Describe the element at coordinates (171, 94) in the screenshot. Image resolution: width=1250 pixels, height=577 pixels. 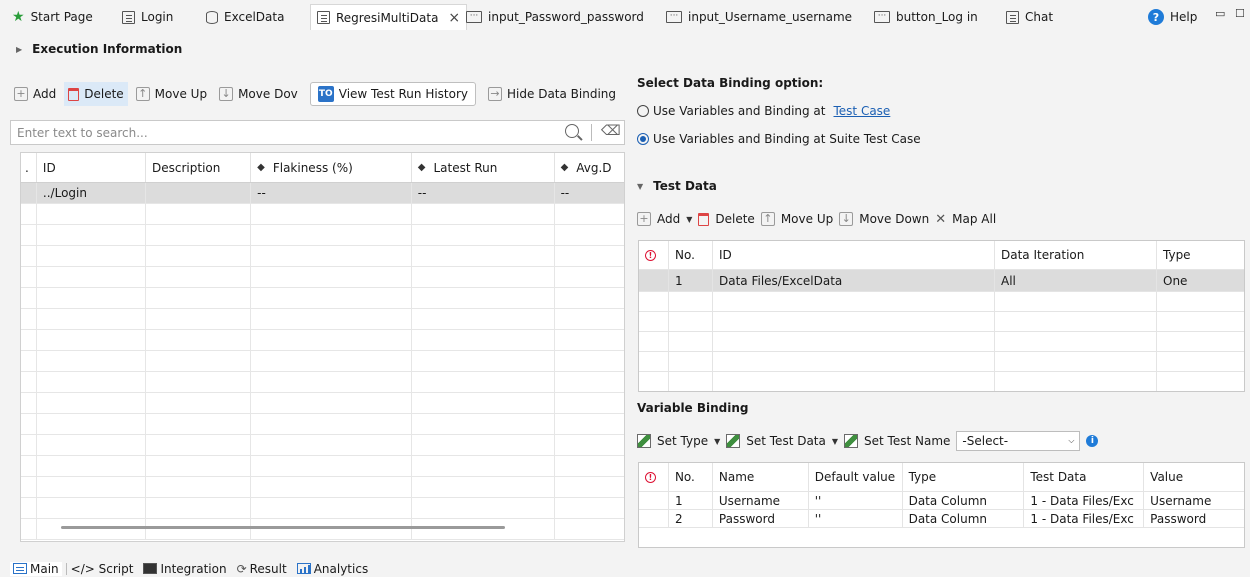
I see `move-up-button: ↑ Move Up` at that location.